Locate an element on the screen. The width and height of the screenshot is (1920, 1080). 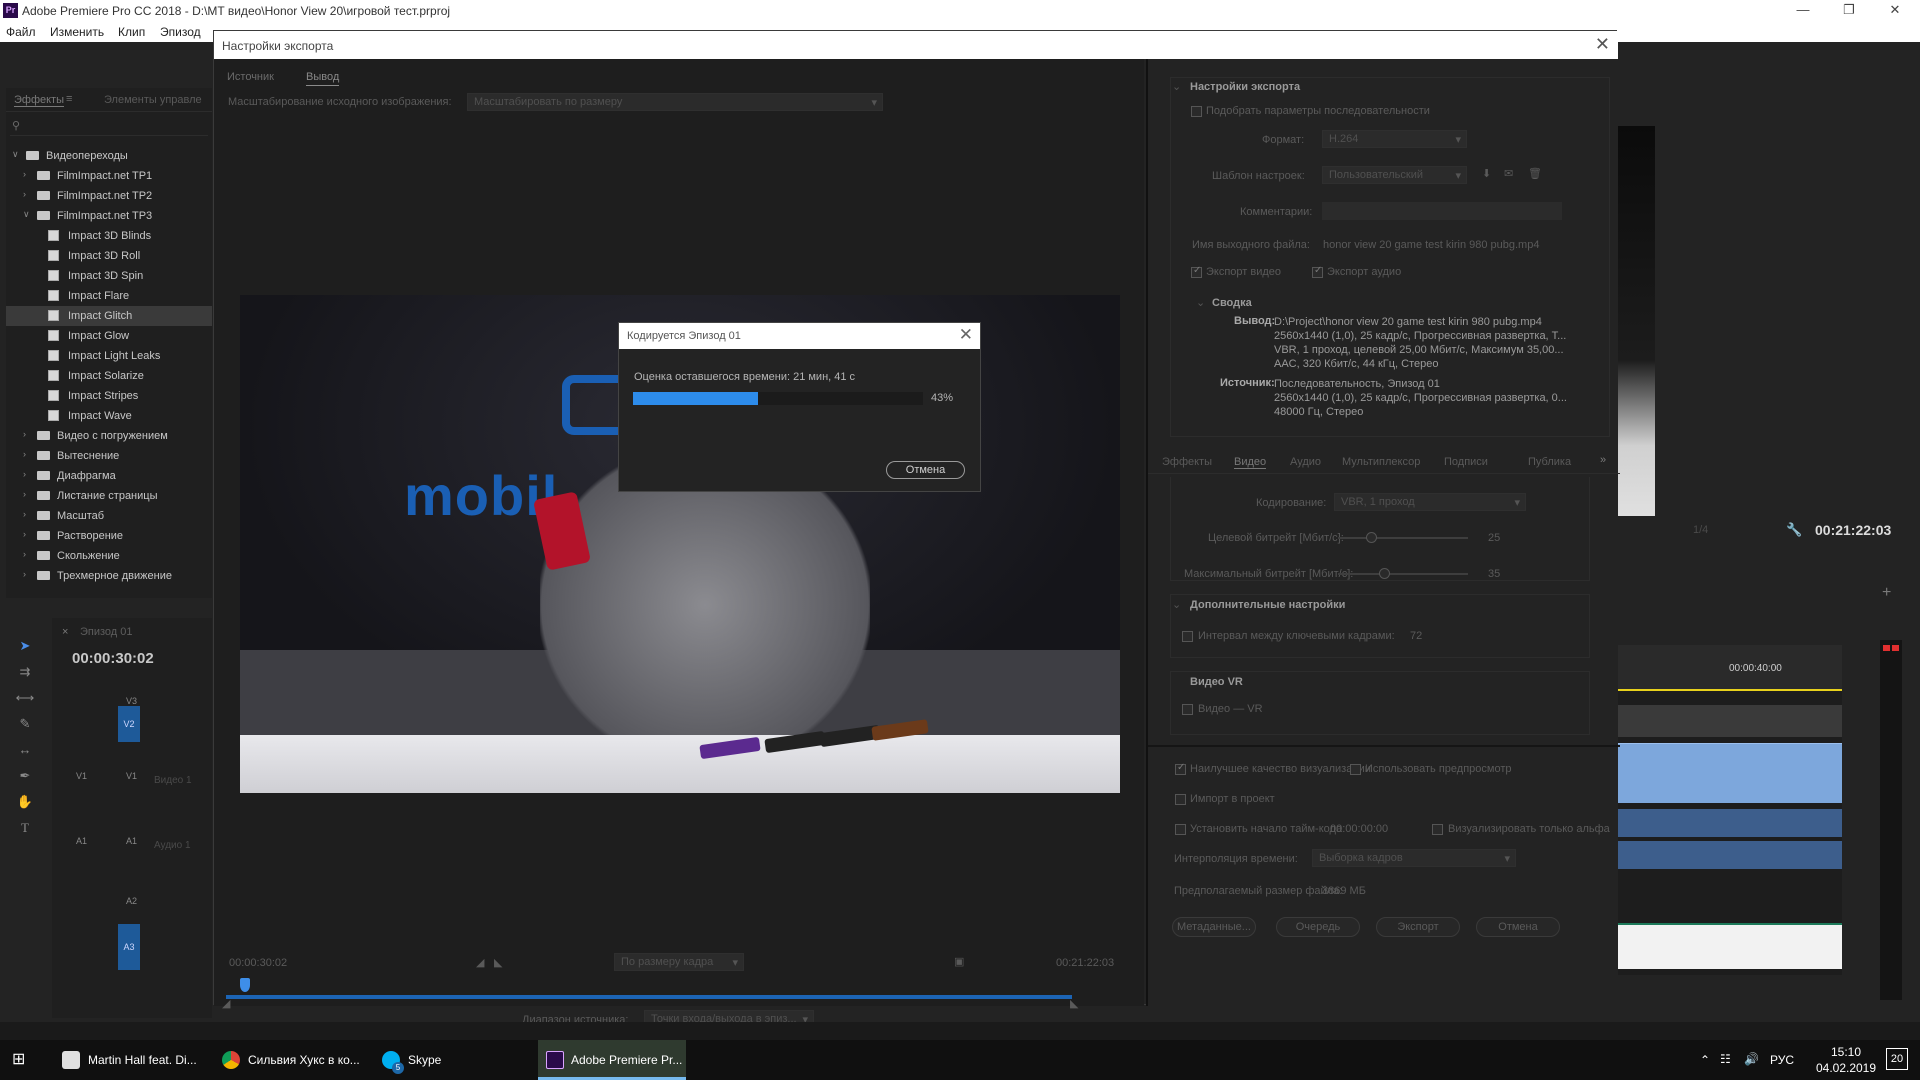
track-select-tool-icon: ⇉ is located at coordinates (25, 675).